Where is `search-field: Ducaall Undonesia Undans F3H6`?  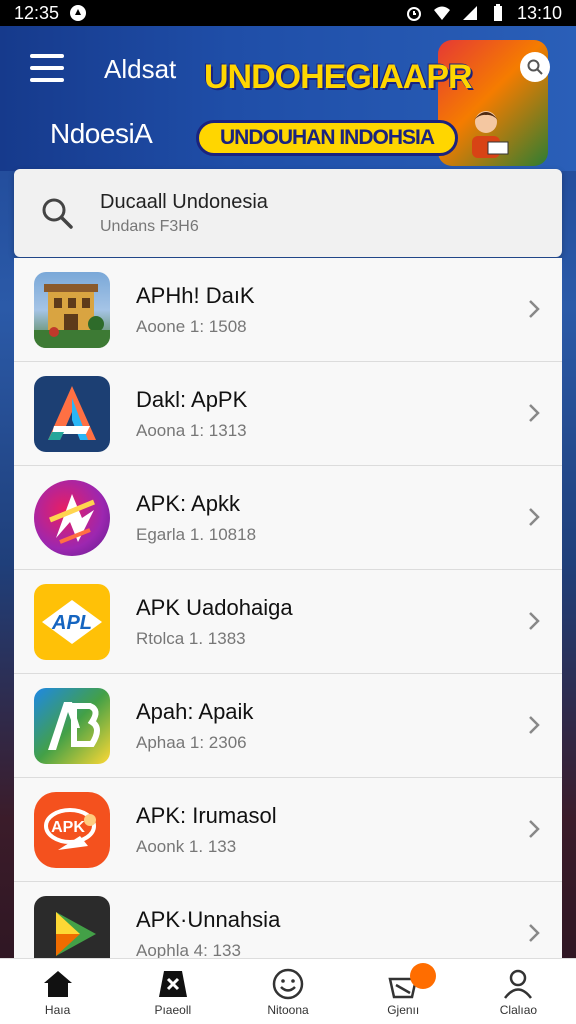 search-field: Ducaall Undonesia Undans F3H6 is located at coordinates (288, 213).